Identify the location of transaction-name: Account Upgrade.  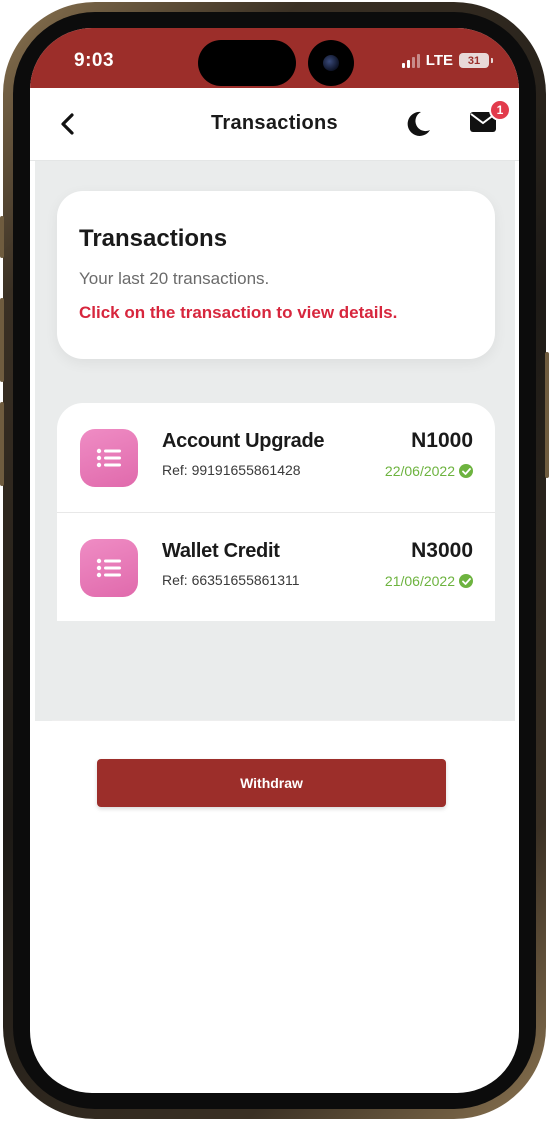
(243, 441).